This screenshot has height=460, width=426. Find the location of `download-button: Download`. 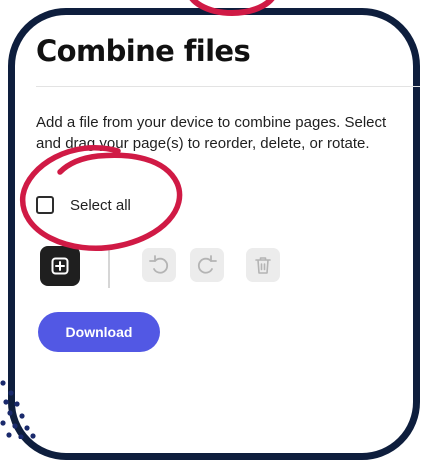

download-button: Download is located at coordinates (99, 332).